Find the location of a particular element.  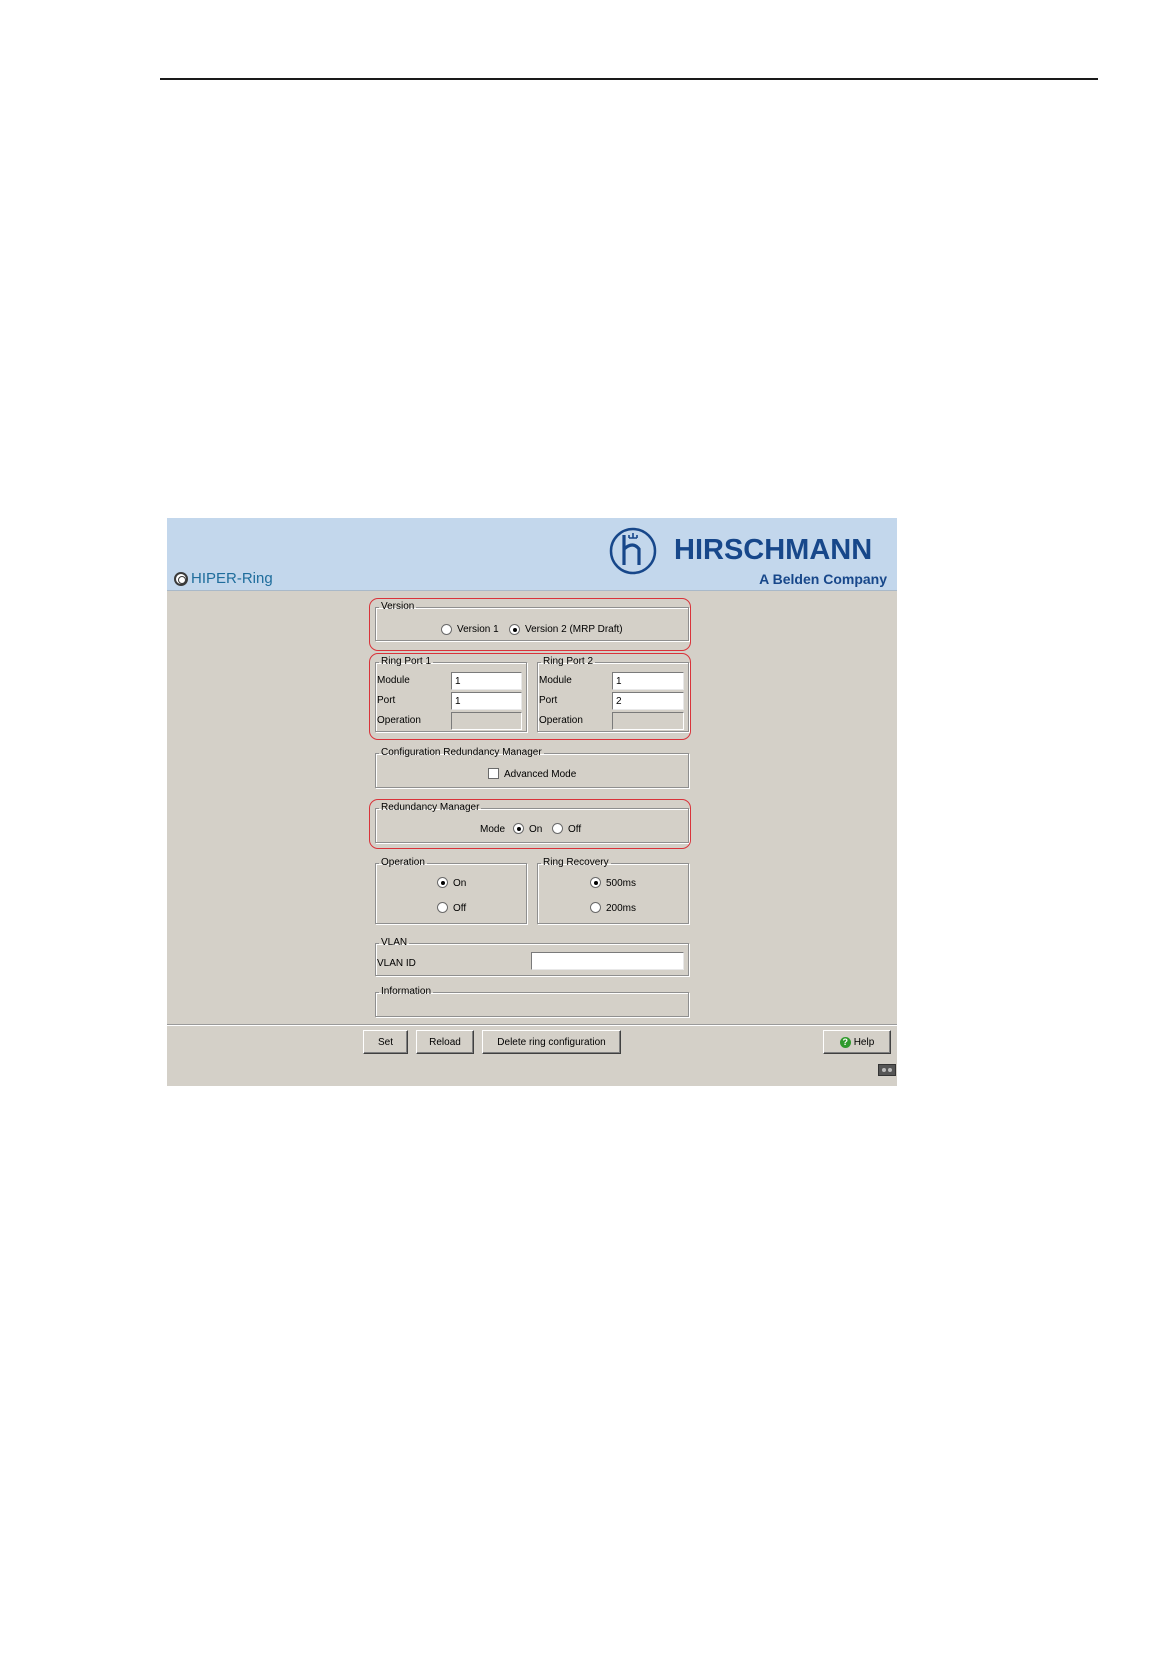

ring-port-2-module-input is located at coordinates (648, 681).